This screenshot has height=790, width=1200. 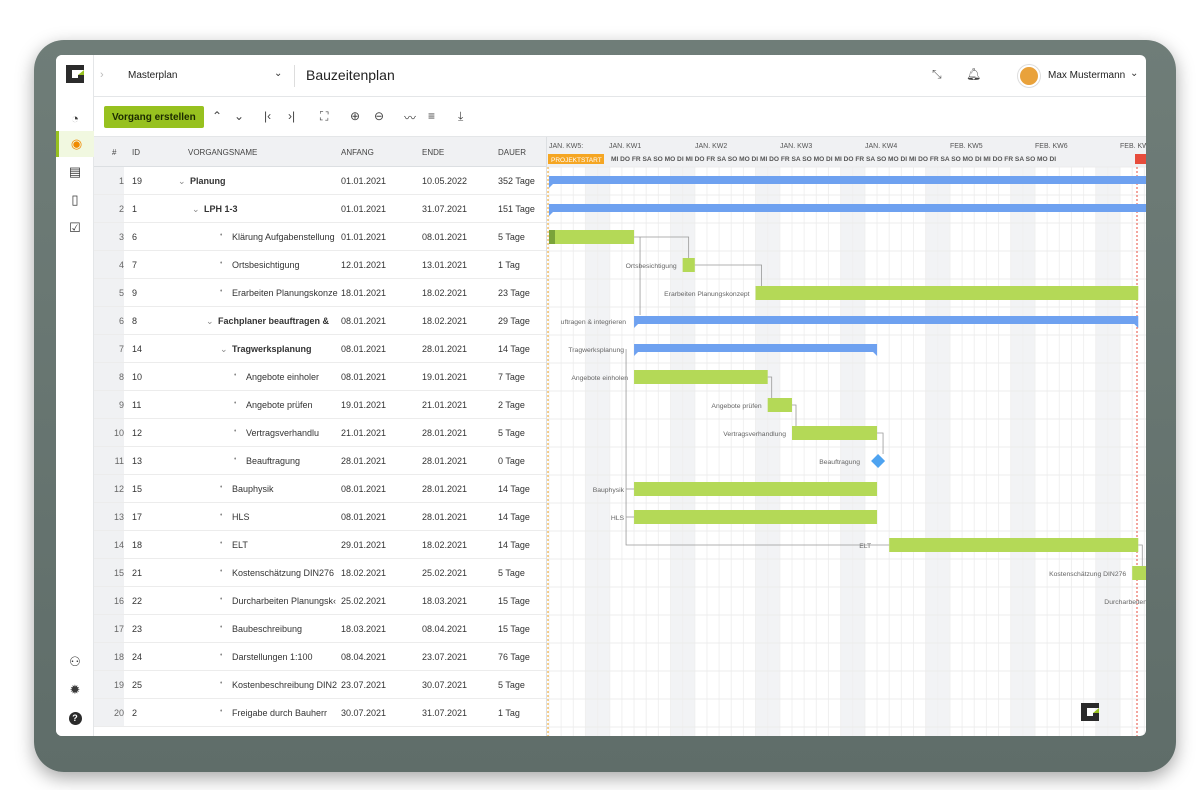 What do you see at coordinates (285, 517) in the screenshot?
I see `row-name: HLS` at bounding box center [285, 517].